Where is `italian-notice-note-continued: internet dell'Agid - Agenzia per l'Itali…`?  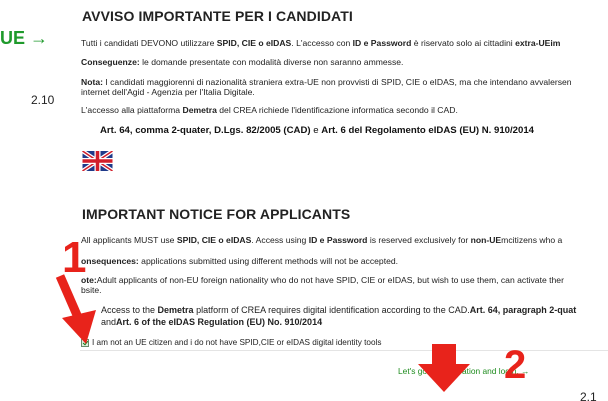 italian-notice-note-continued: internet dell'Agid - Agenzia per l'Itali… is located at coordinates (168, 92).